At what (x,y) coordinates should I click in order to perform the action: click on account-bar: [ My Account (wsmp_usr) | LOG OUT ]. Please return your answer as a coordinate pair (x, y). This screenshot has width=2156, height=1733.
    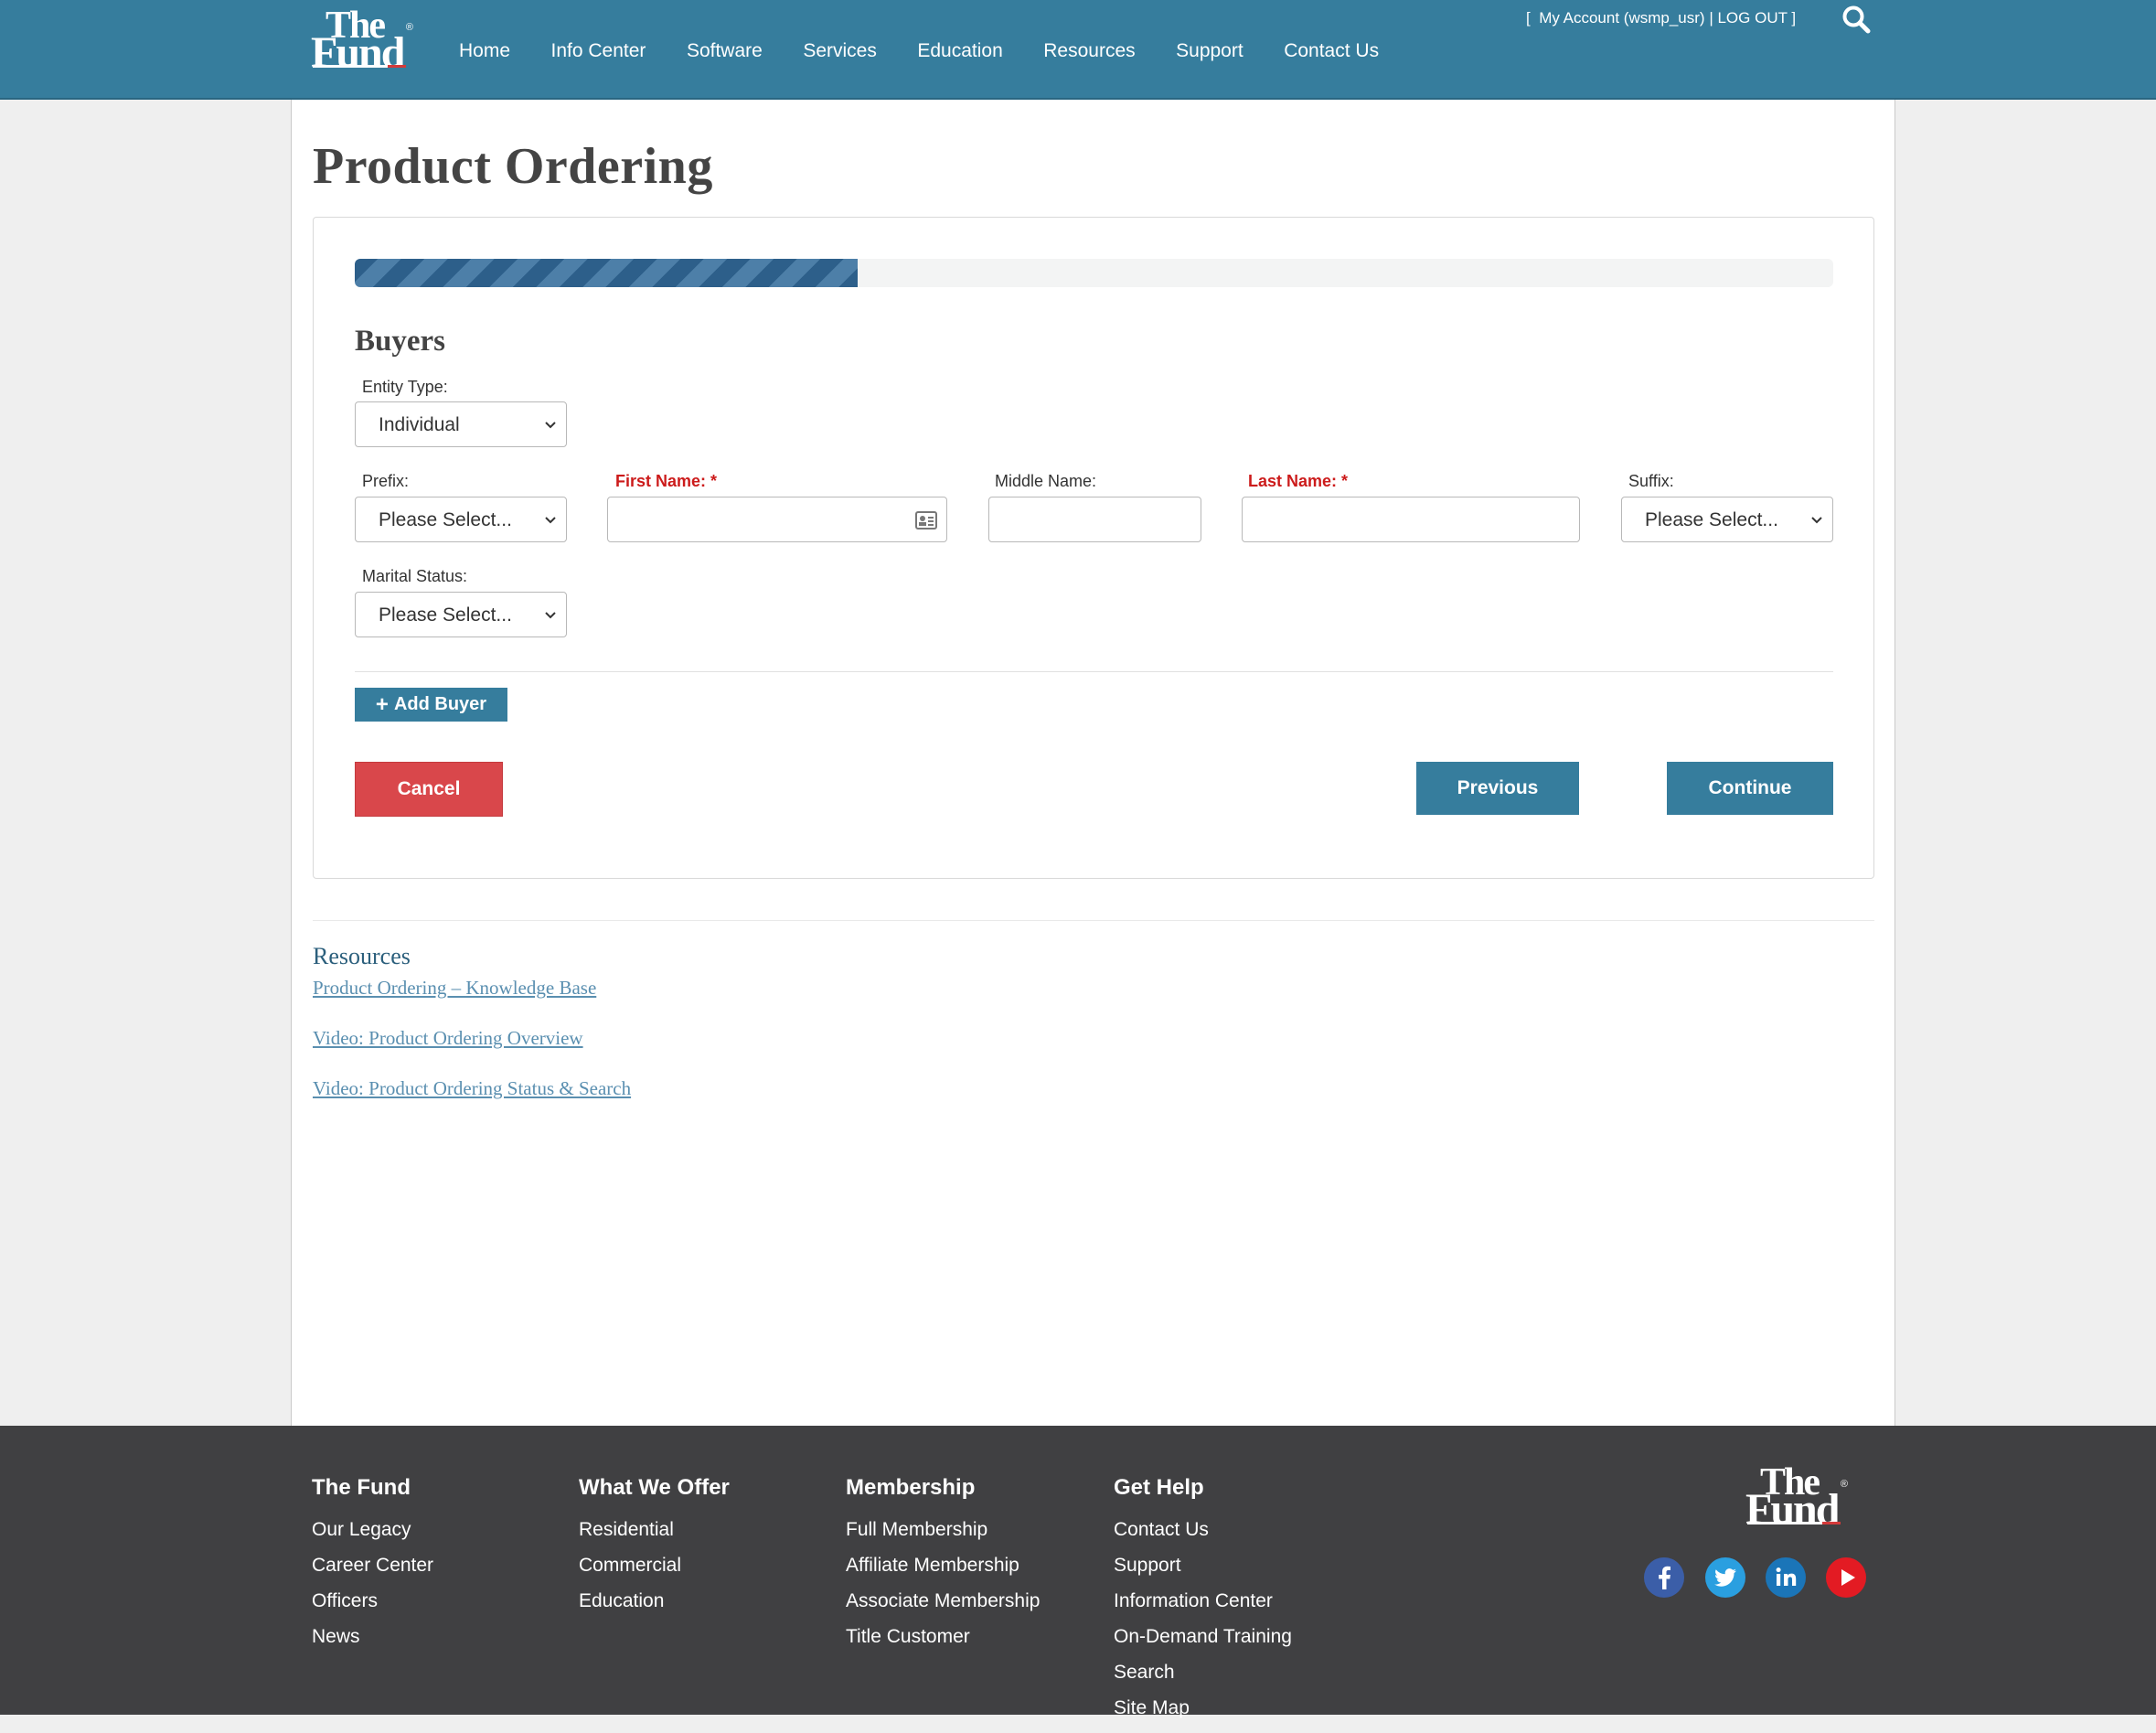
    Looking at the image, I should click on (1661, 18).